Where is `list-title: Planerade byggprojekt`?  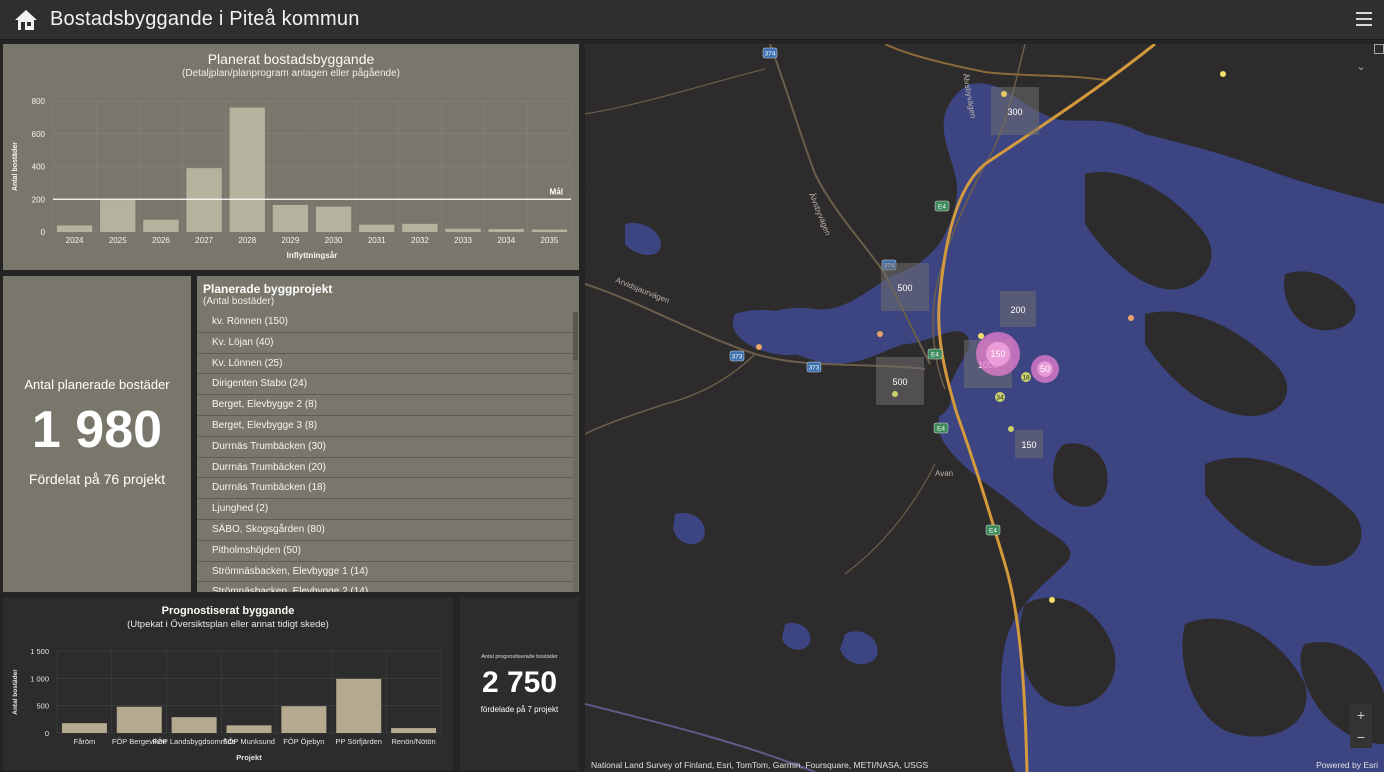
list-title: Planerade byggprojekt is located at coordinates (268, 289).